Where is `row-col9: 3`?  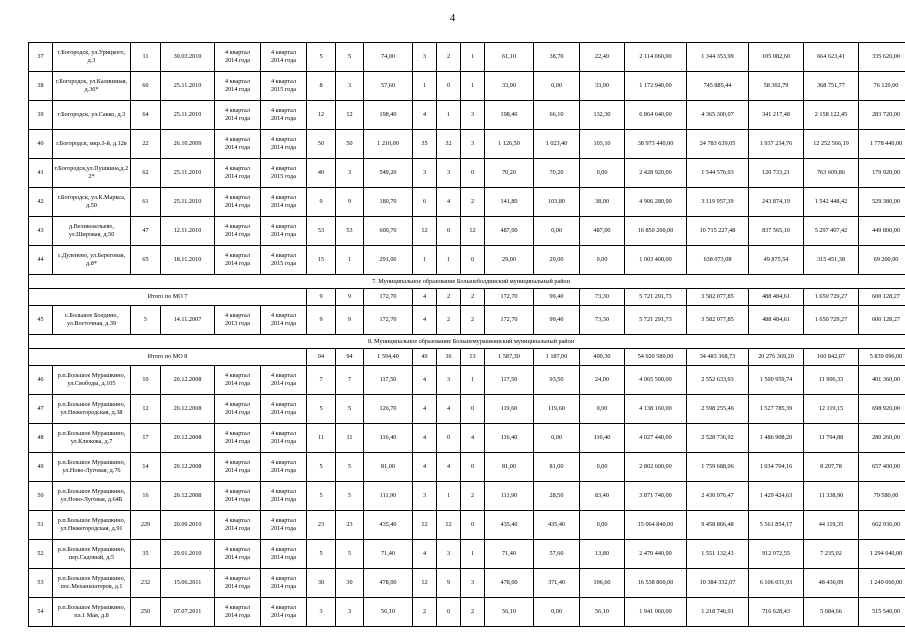 row-col9: 3 is located at coordinates (448, 380).